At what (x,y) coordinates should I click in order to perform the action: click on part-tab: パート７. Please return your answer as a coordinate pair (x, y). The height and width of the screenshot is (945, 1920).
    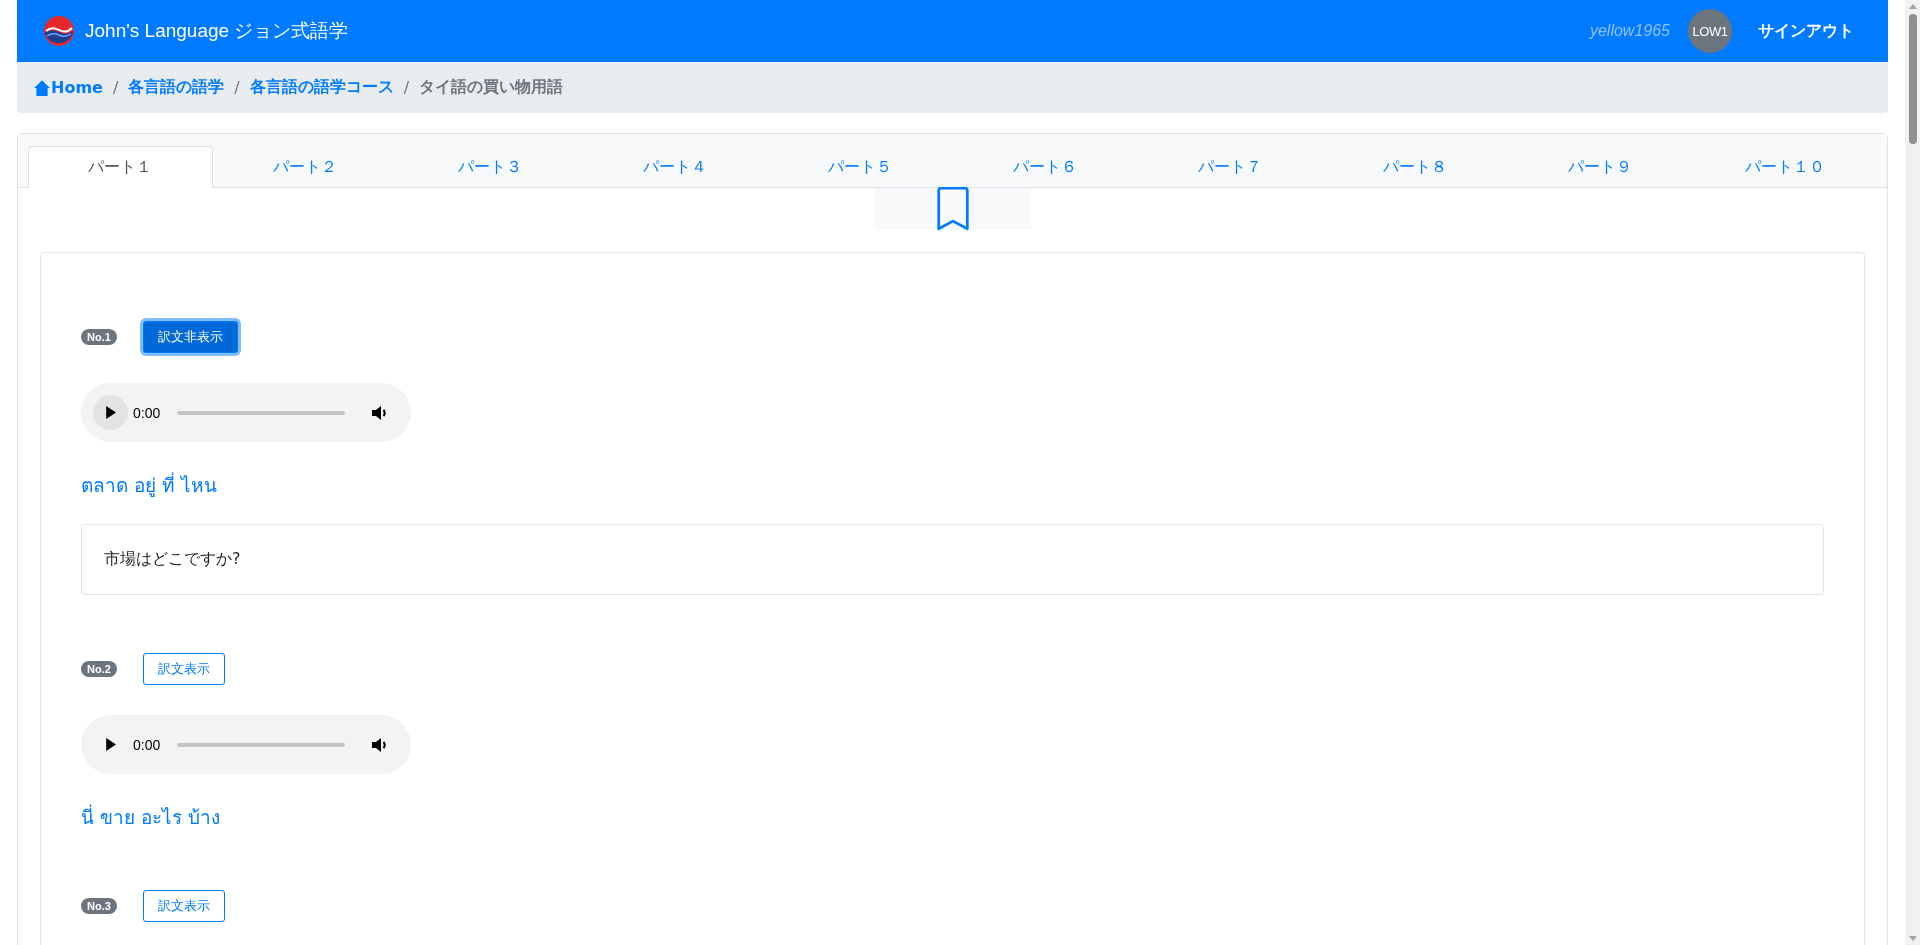
    Looking at the image, I should click on (1230, 167).